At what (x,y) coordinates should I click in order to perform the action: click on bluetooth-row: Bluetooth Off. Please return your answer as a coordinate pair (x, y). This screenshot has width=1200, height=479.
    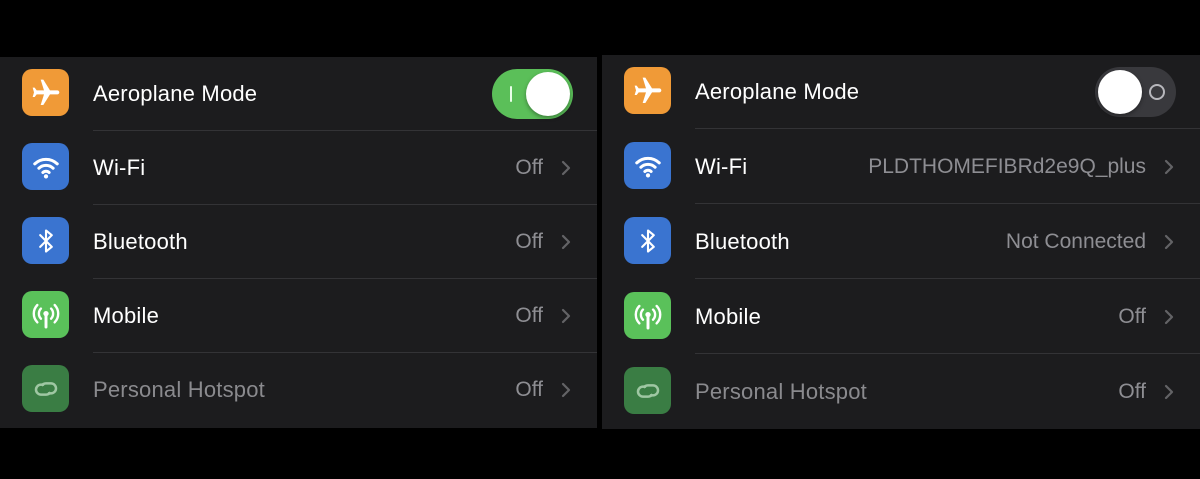
    Looking at the image, I should click on (298, 242).